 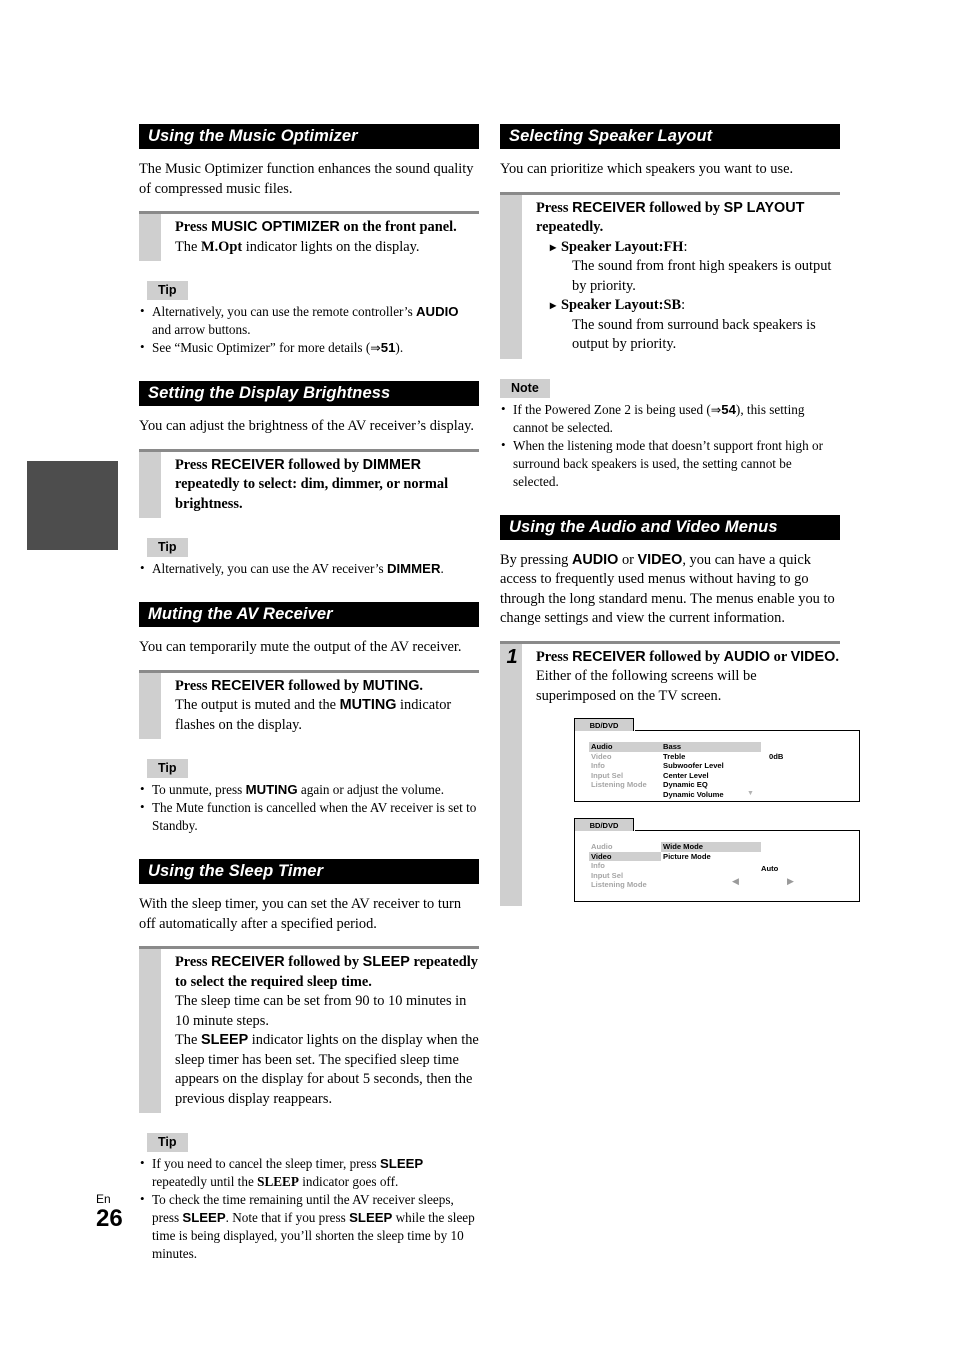 I want to click on section-heading-music-optimizer: Using the Music Optimizer, so click(x=309, y=136).